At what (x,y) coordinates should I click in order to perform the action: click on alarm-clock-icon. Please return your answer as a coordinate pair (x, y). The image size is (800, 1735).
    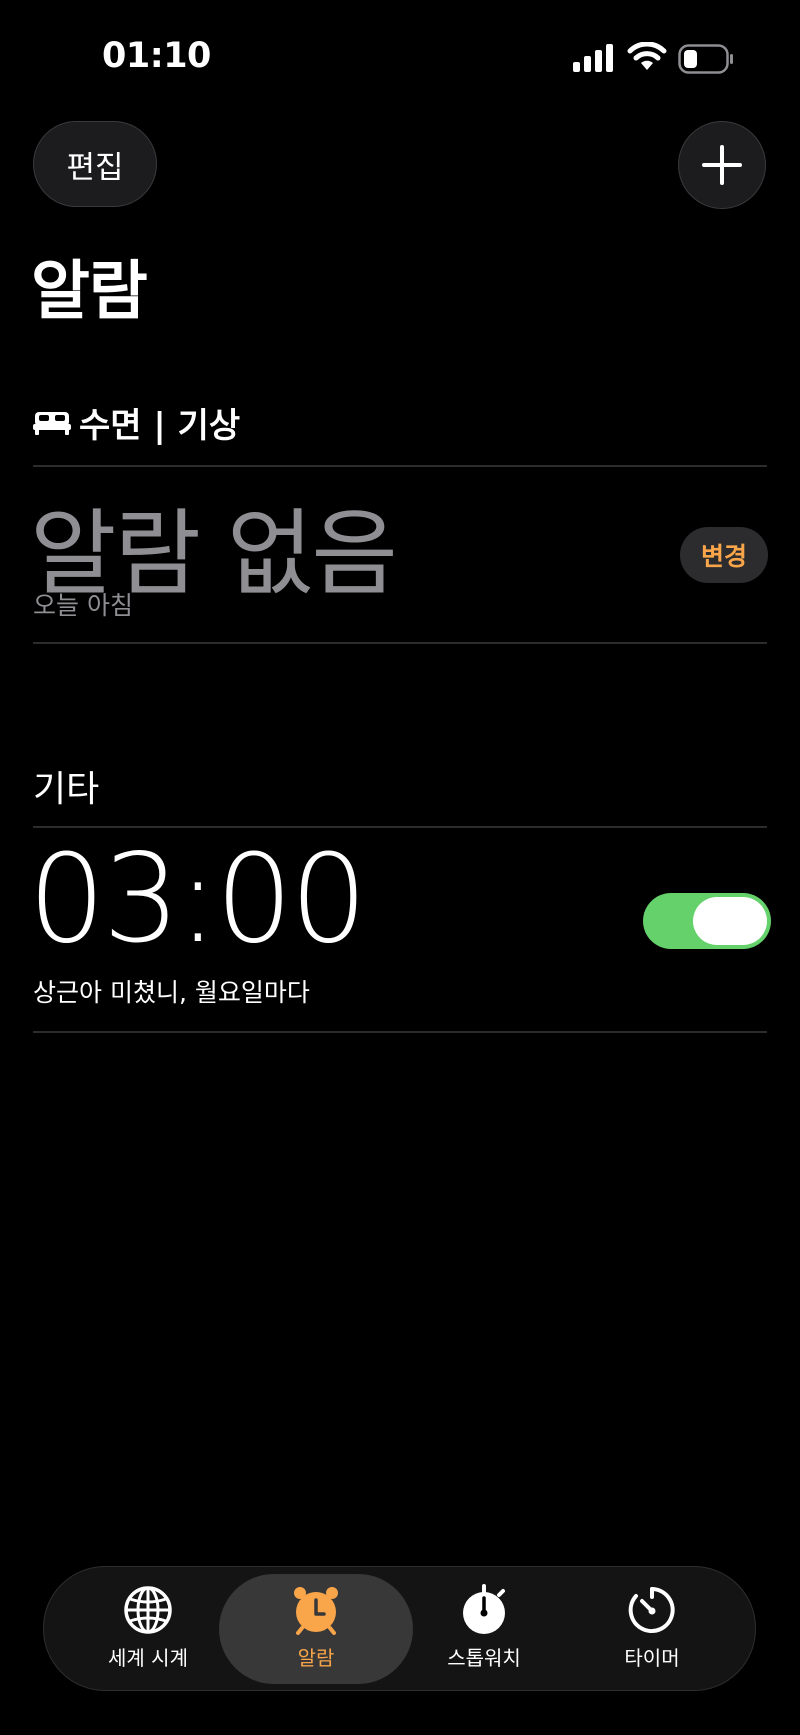
    Looking at the image, I should click on (316, 1611).